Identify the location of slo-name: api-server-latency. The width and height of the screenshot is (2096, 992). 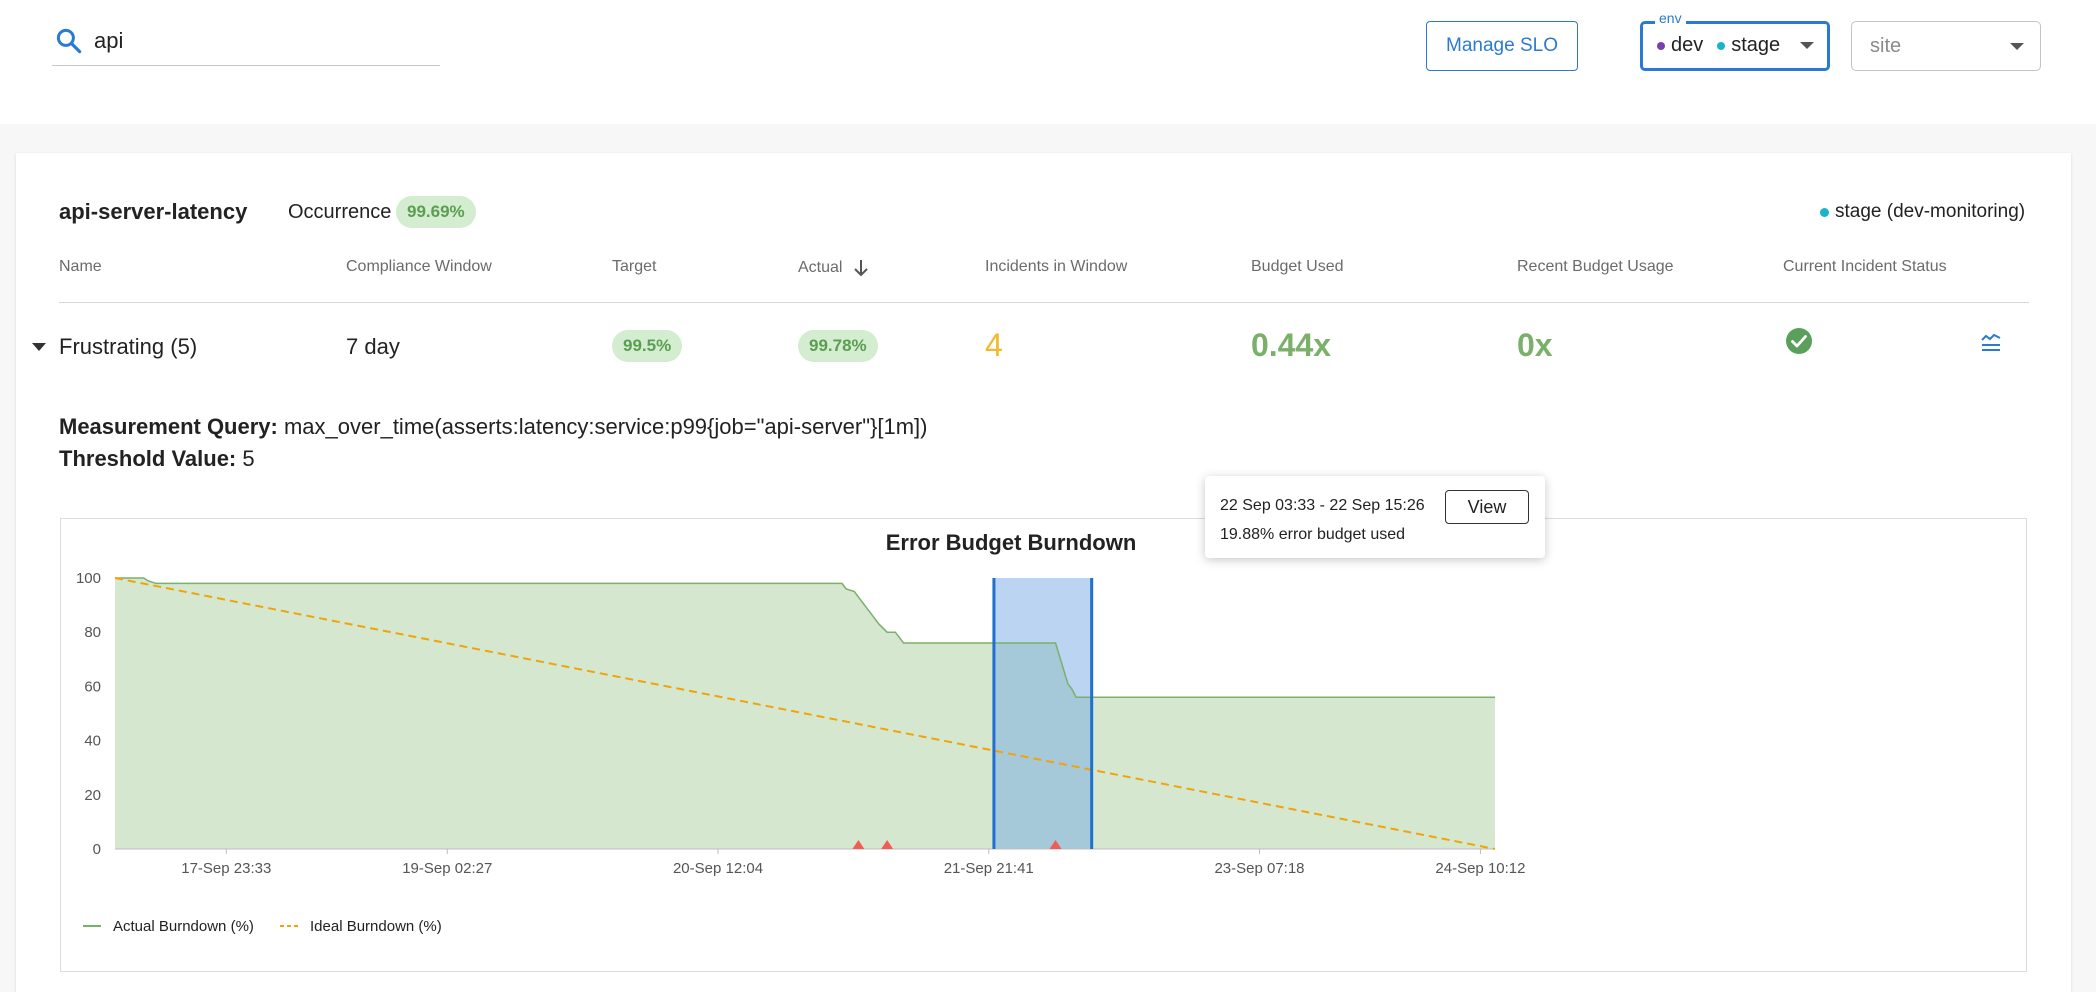
(153, 211).